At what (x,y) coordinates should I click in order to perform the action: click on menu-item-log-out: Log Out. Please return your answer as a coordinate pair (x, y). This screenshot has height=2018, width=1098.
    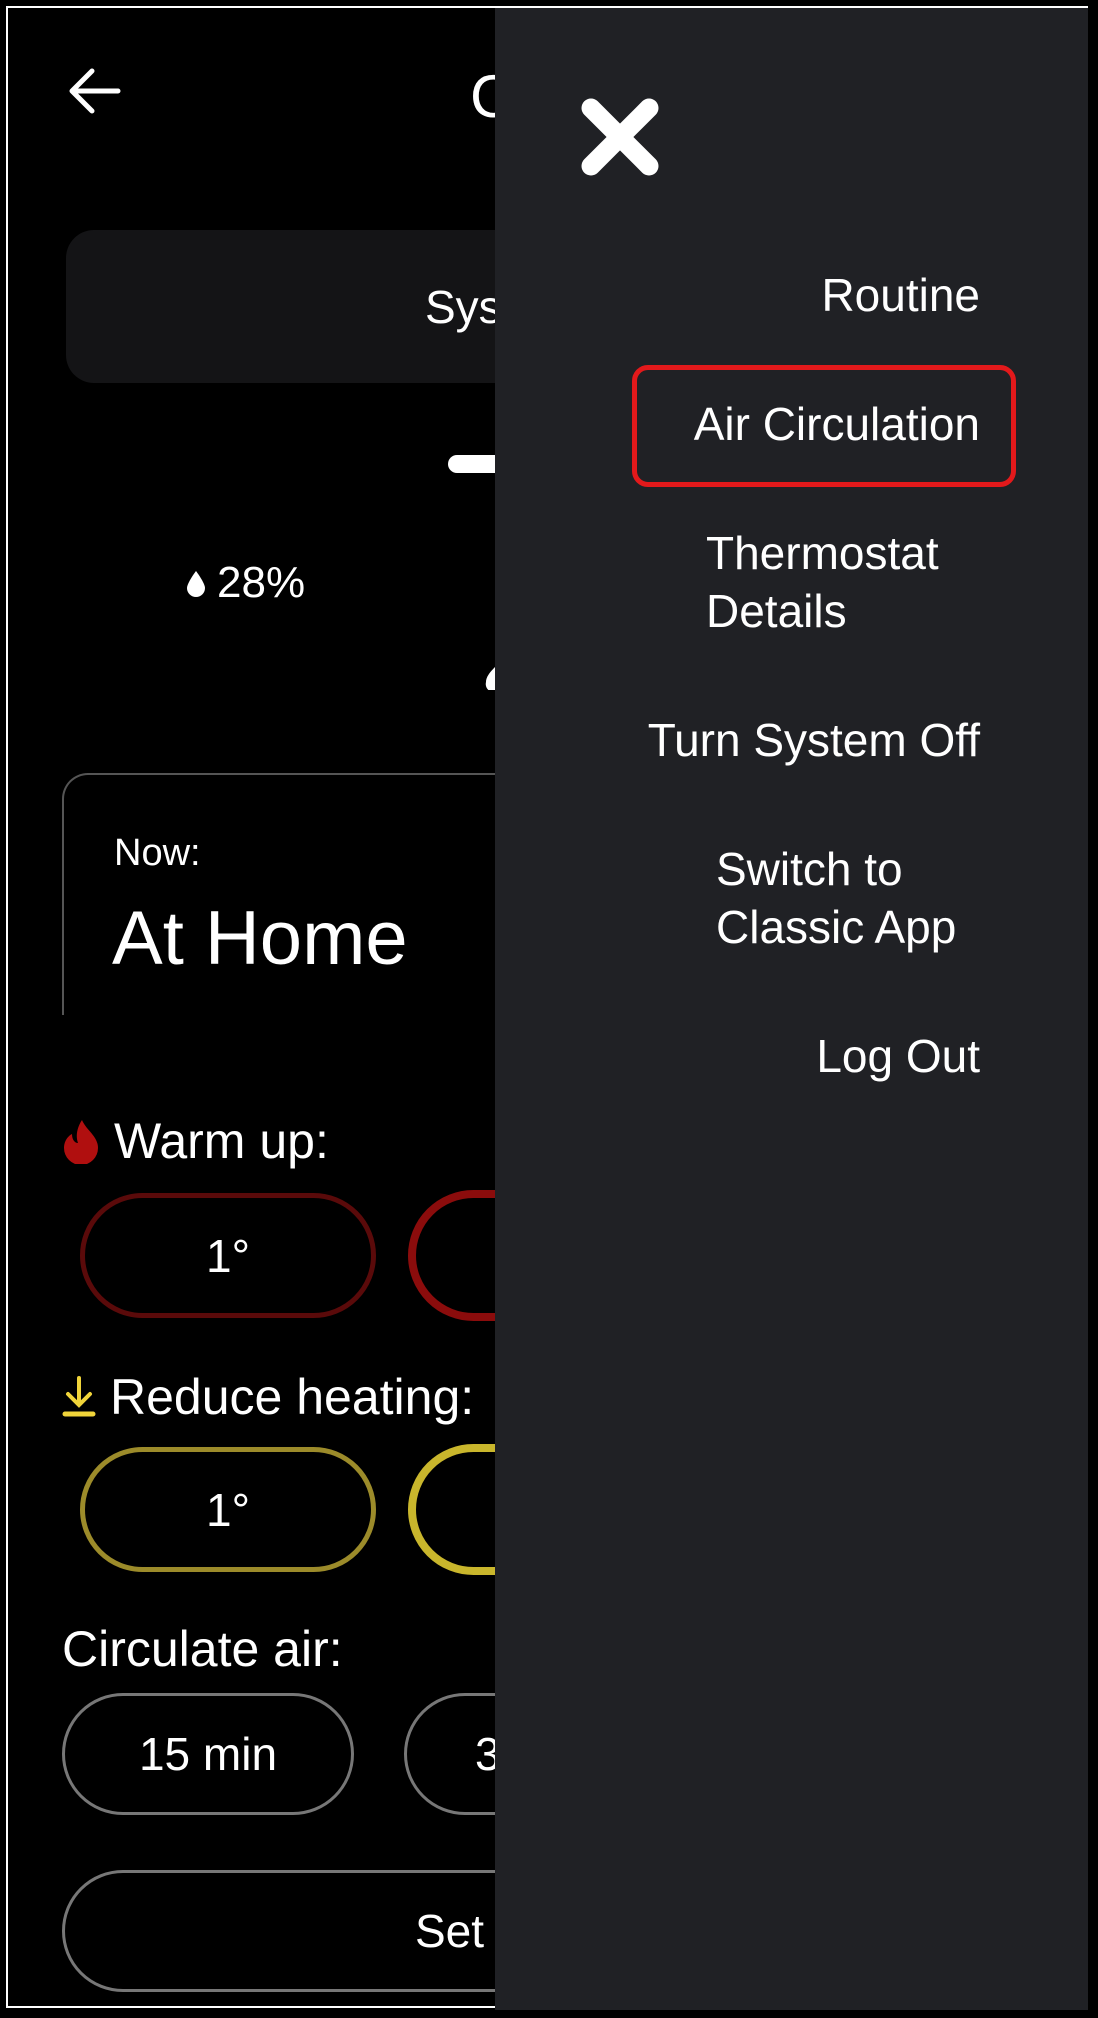
    Looking at the image, I should click on (898, 1056).